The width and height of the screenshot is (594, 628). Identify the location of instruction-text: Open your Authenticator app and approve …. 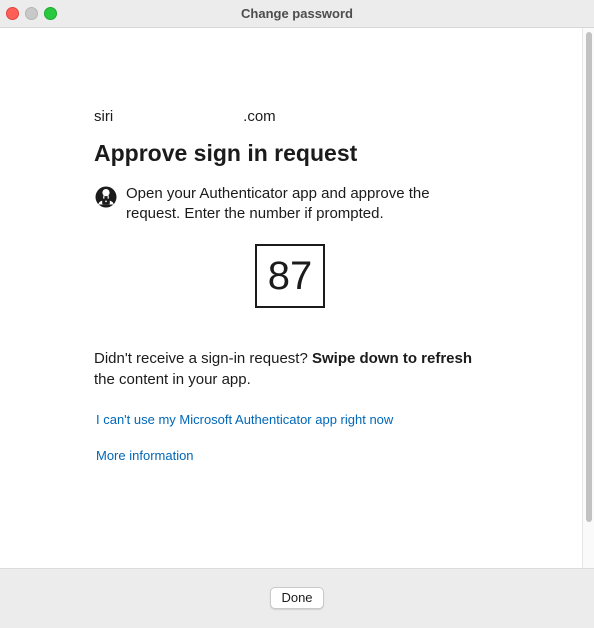
(278, 203).